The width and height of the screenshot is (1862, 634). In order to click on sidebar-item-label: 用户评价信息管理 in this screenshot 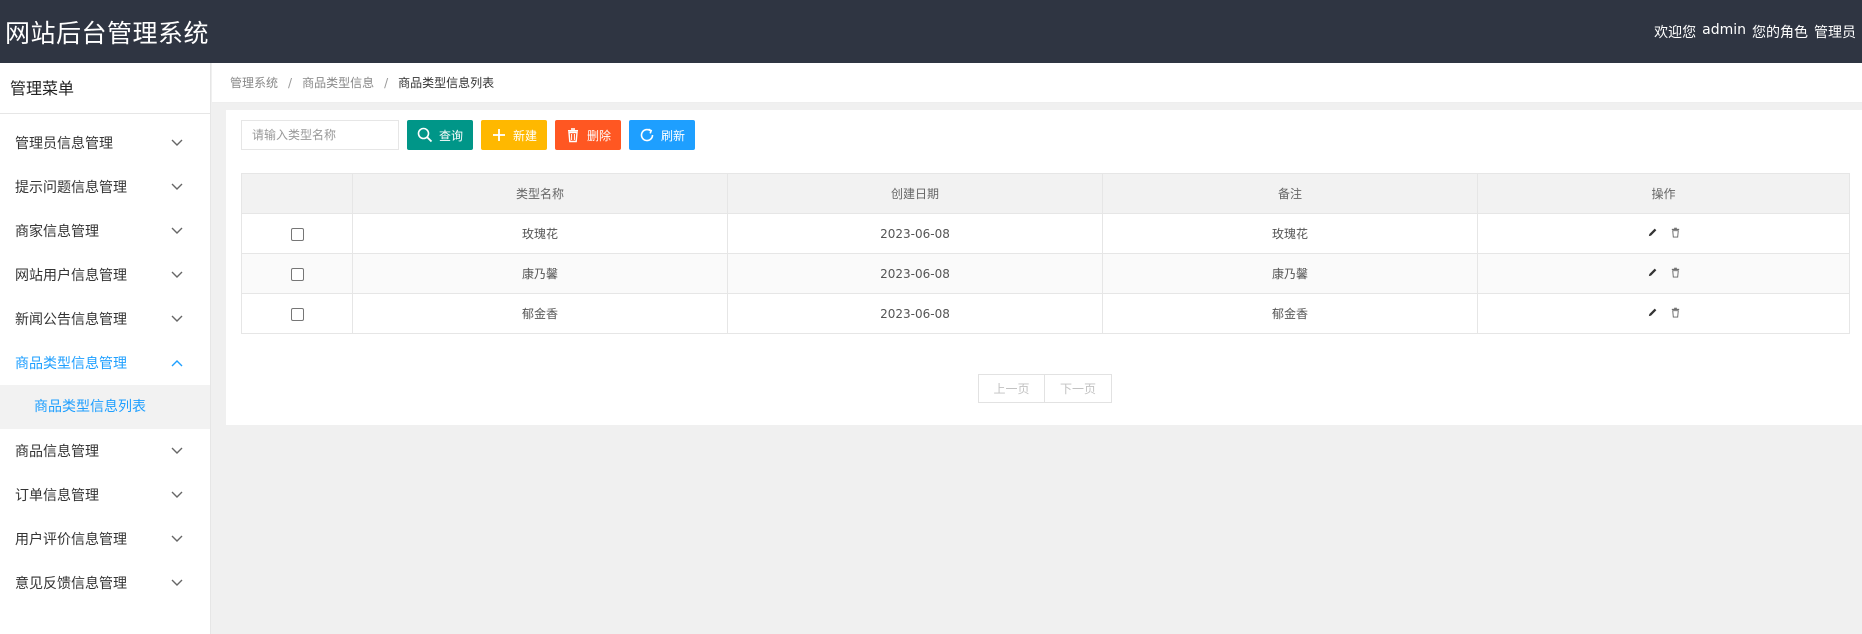, I will do `click(71, 540)`.